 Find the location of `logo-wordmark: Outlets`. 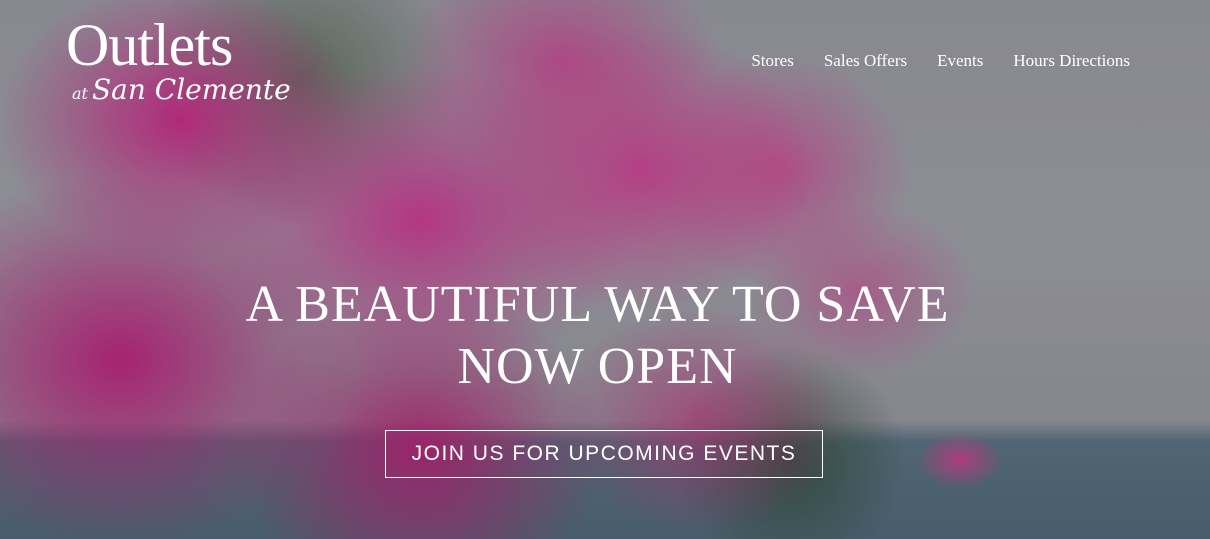

logo-wordmark: Outlets is located at coordinates (149, 45).